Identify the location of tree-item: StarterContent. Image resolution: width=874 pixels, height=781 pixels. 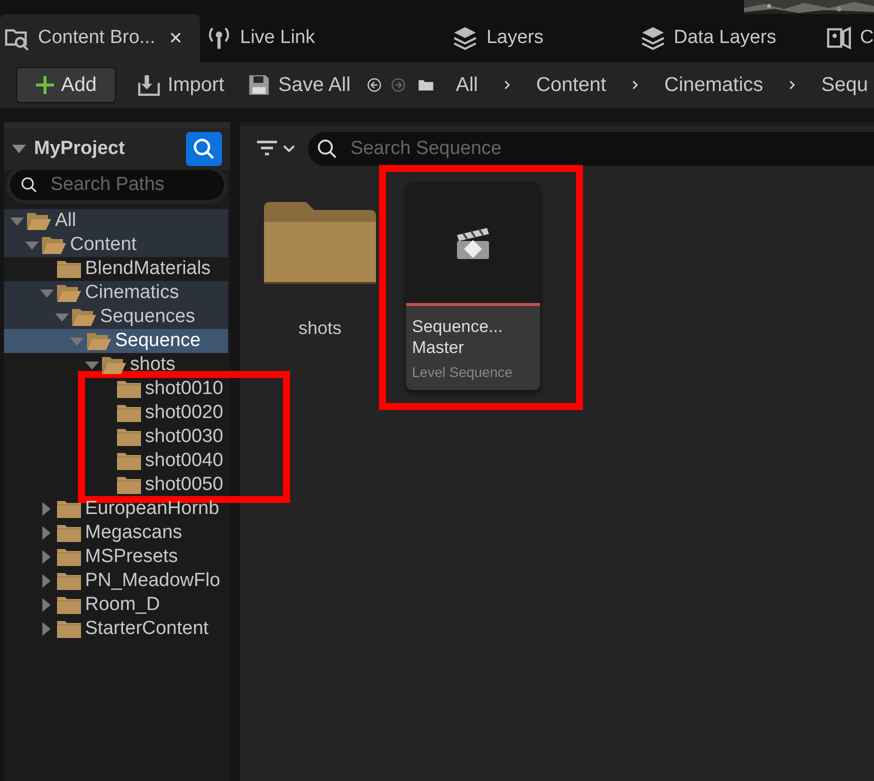
(124, 628).